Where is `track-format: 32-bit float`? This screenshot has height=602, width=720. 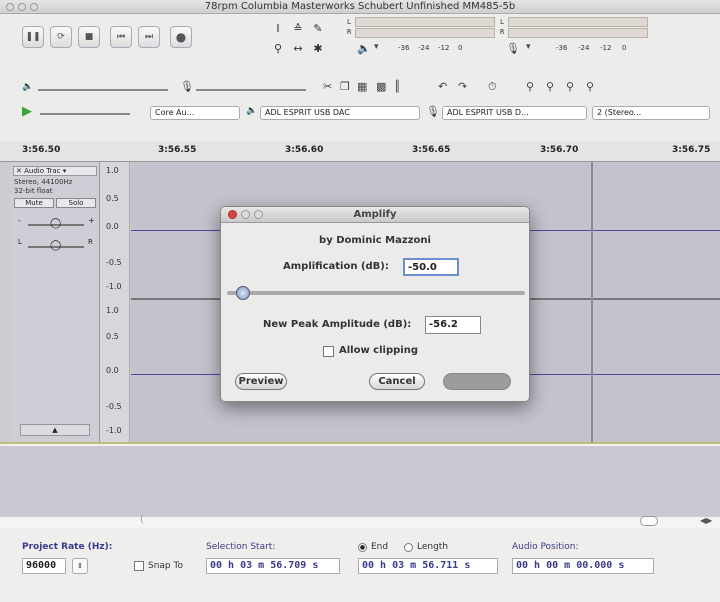
track-format: 32-bit float is located at coordinates (33, 191).